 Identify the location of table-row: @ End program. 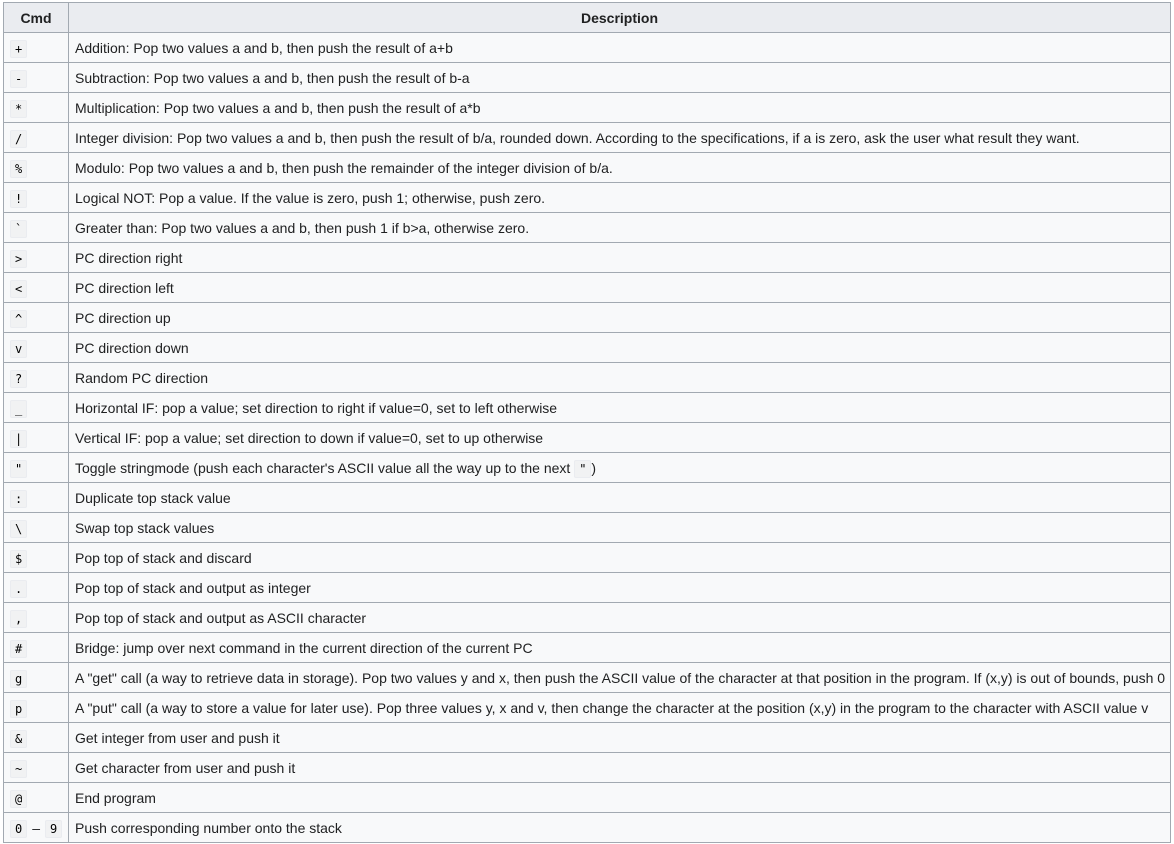
(587, 797).